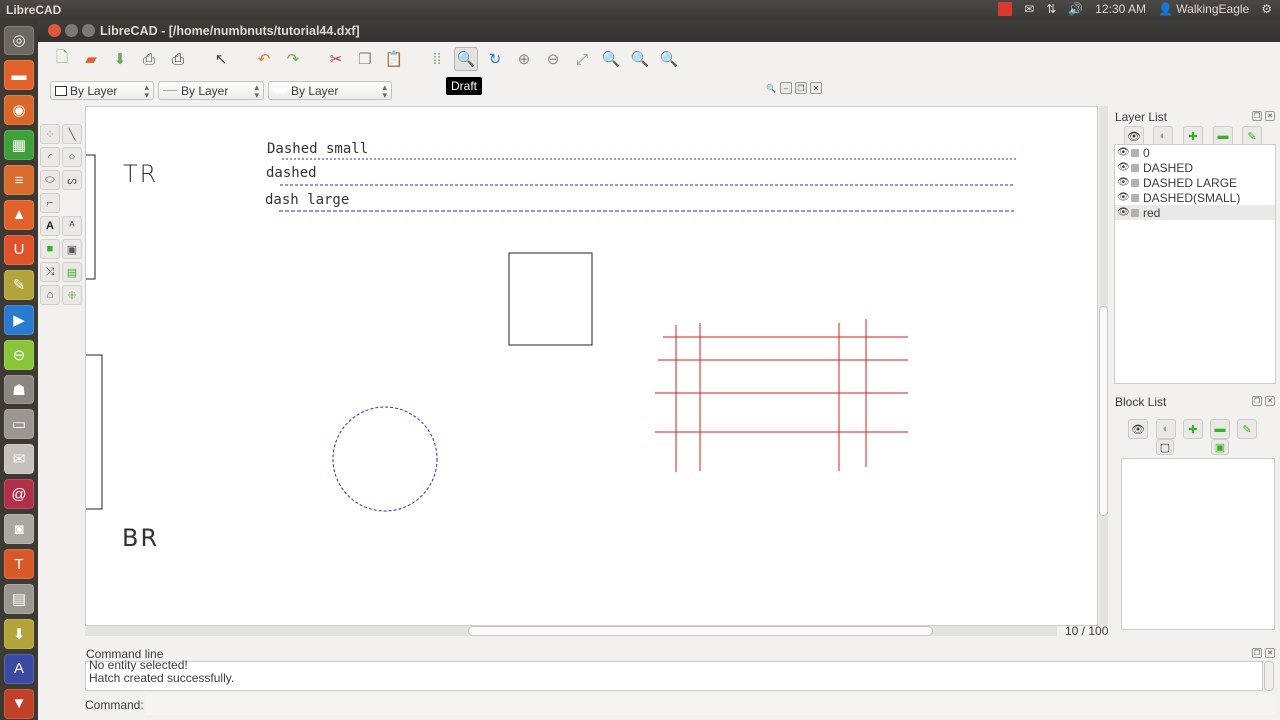  I want to click on redo-button: ↷, so click(293, 59).